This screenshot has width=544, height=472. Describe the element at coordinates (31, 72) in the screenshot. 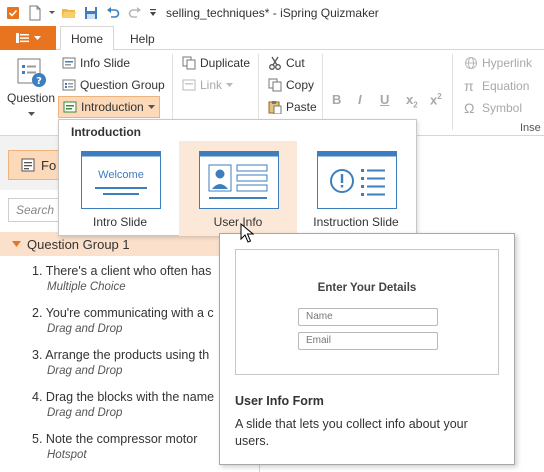

I see `question-icon: ?` at that location.